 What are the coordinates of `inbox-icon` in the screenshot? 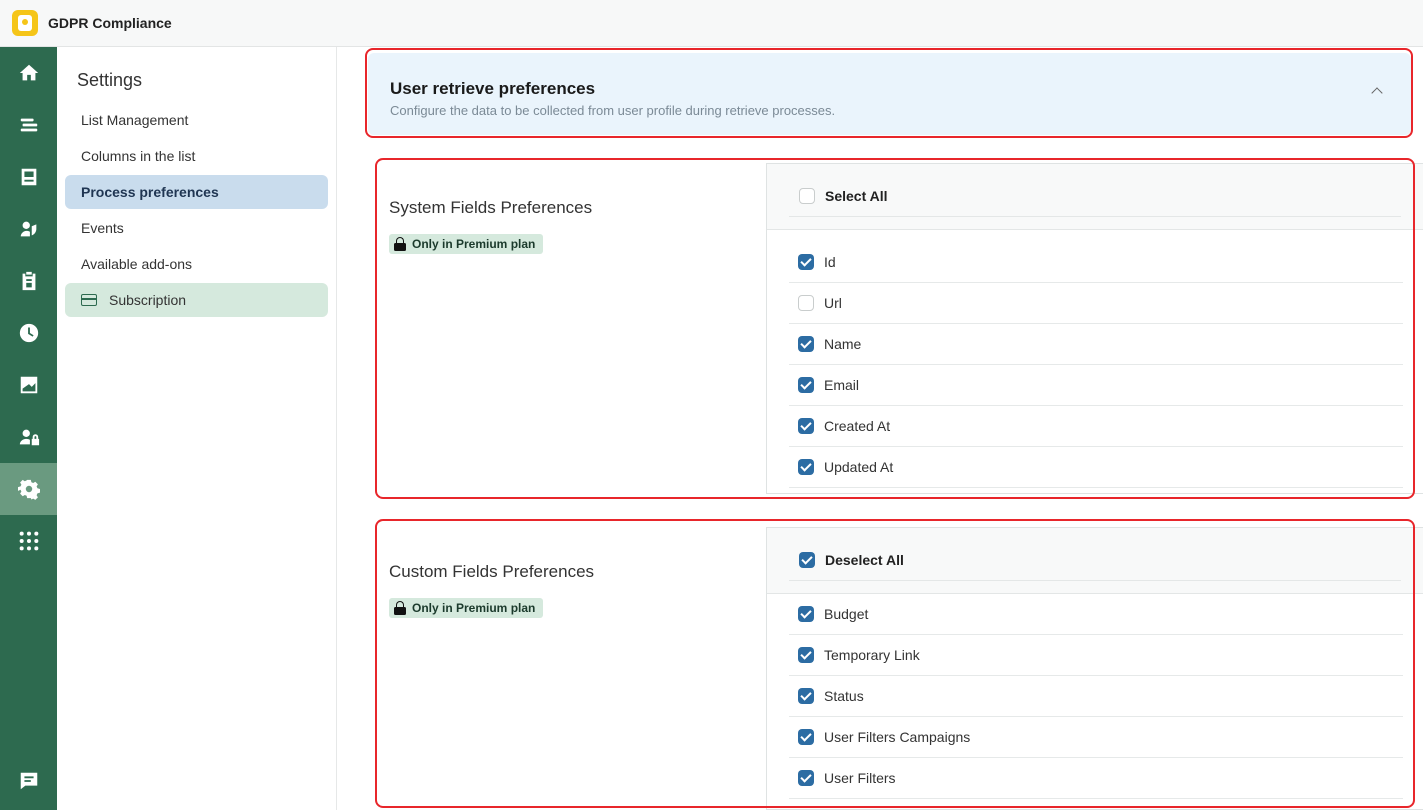 It's located at (28, 177).